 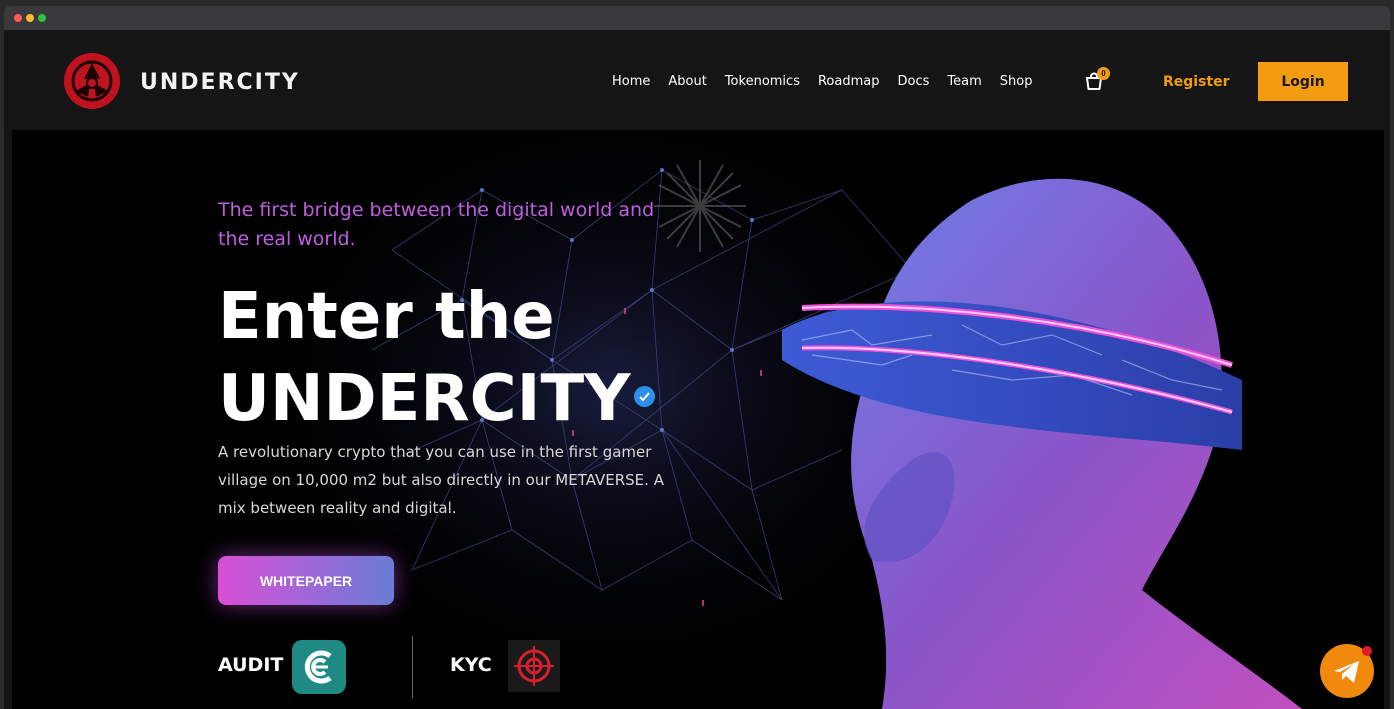 What do you see at coordinates (762, 81) in the screenshot?
I see `nav-tokenomics: Tokenomics` at bounding box center [762, 81].